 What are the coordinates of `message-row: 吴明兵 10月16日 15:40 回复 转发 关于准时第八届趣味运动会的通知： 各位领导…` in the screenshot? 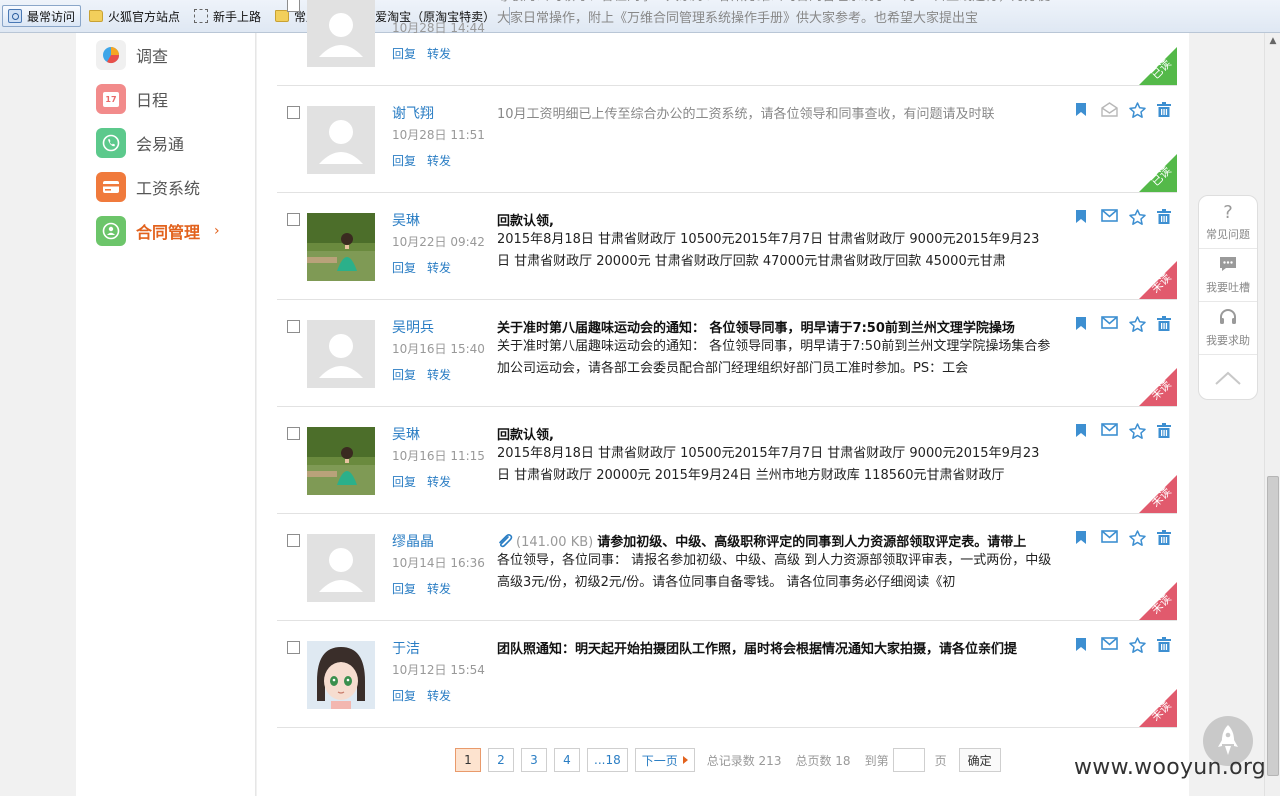 It's located at (727, 353).